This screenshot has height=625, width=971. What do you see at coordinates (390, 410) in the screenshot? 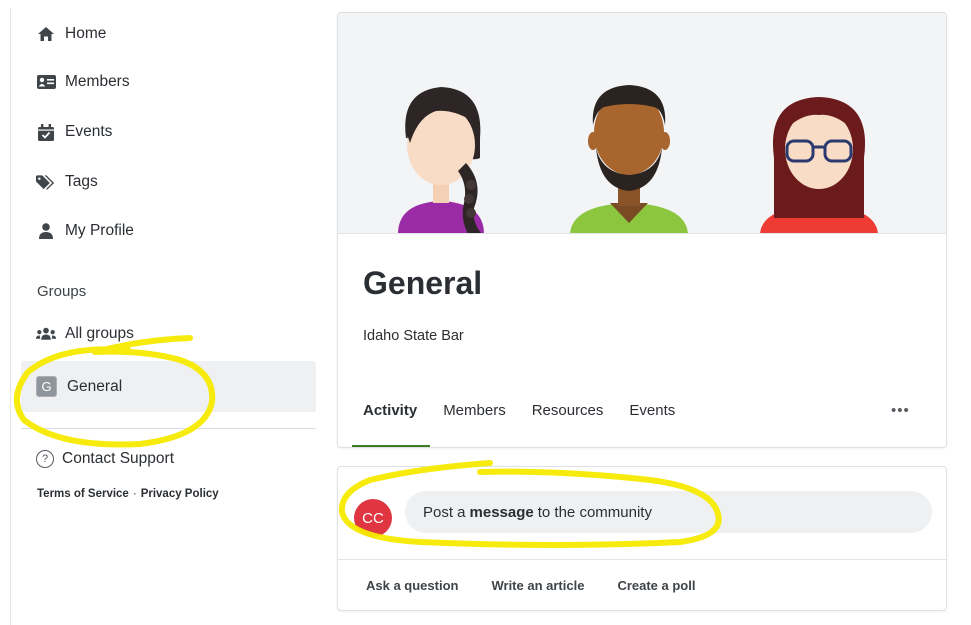
I see `tab-activity: Activity` at bounding box center [390, 410].